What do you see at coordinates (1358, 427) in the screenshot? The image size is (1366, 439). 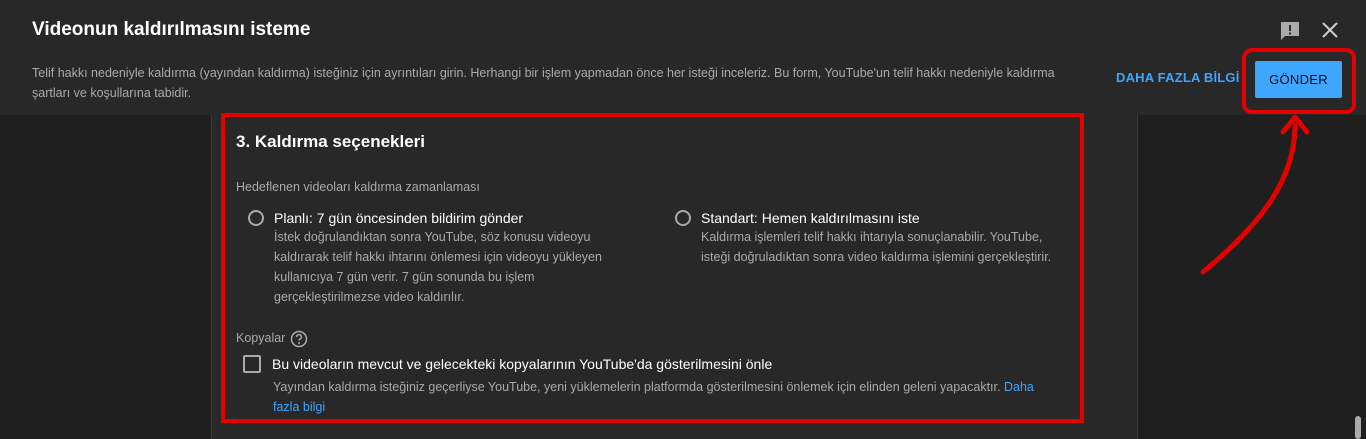 I see `scrollbar-thumb` at bounding box center [1358, 427].